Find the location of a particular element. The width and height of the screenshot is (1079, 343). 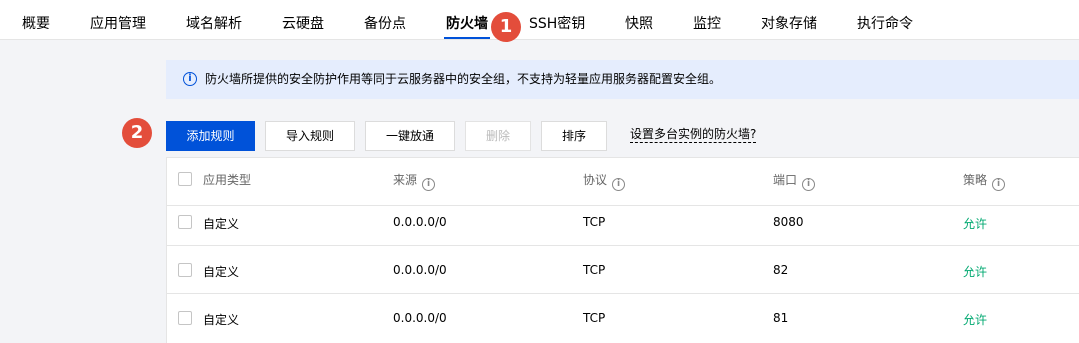

tab-firewall: 防火墙 is located at coordinates (467, 19).